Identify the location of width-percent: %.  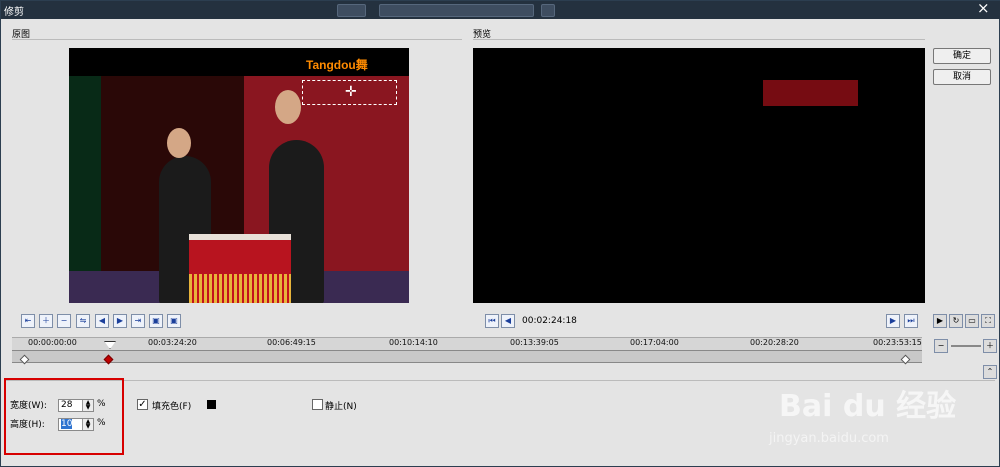
(101, 404).